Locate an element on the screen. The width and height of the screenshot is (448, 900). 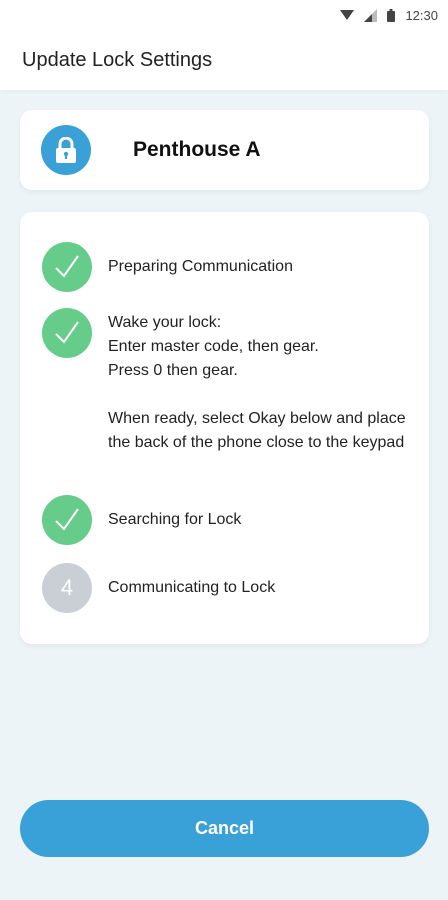
step-communicating-to-lock: 4 Communicating to Lock is located at coordinates (229, 588).